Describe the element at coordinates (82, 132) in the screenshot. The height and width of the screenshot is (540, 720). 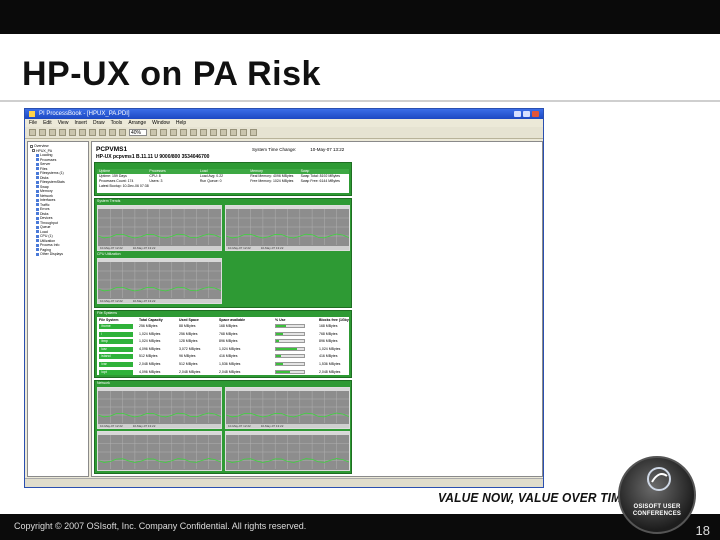
I see `copy-icon` at that location.